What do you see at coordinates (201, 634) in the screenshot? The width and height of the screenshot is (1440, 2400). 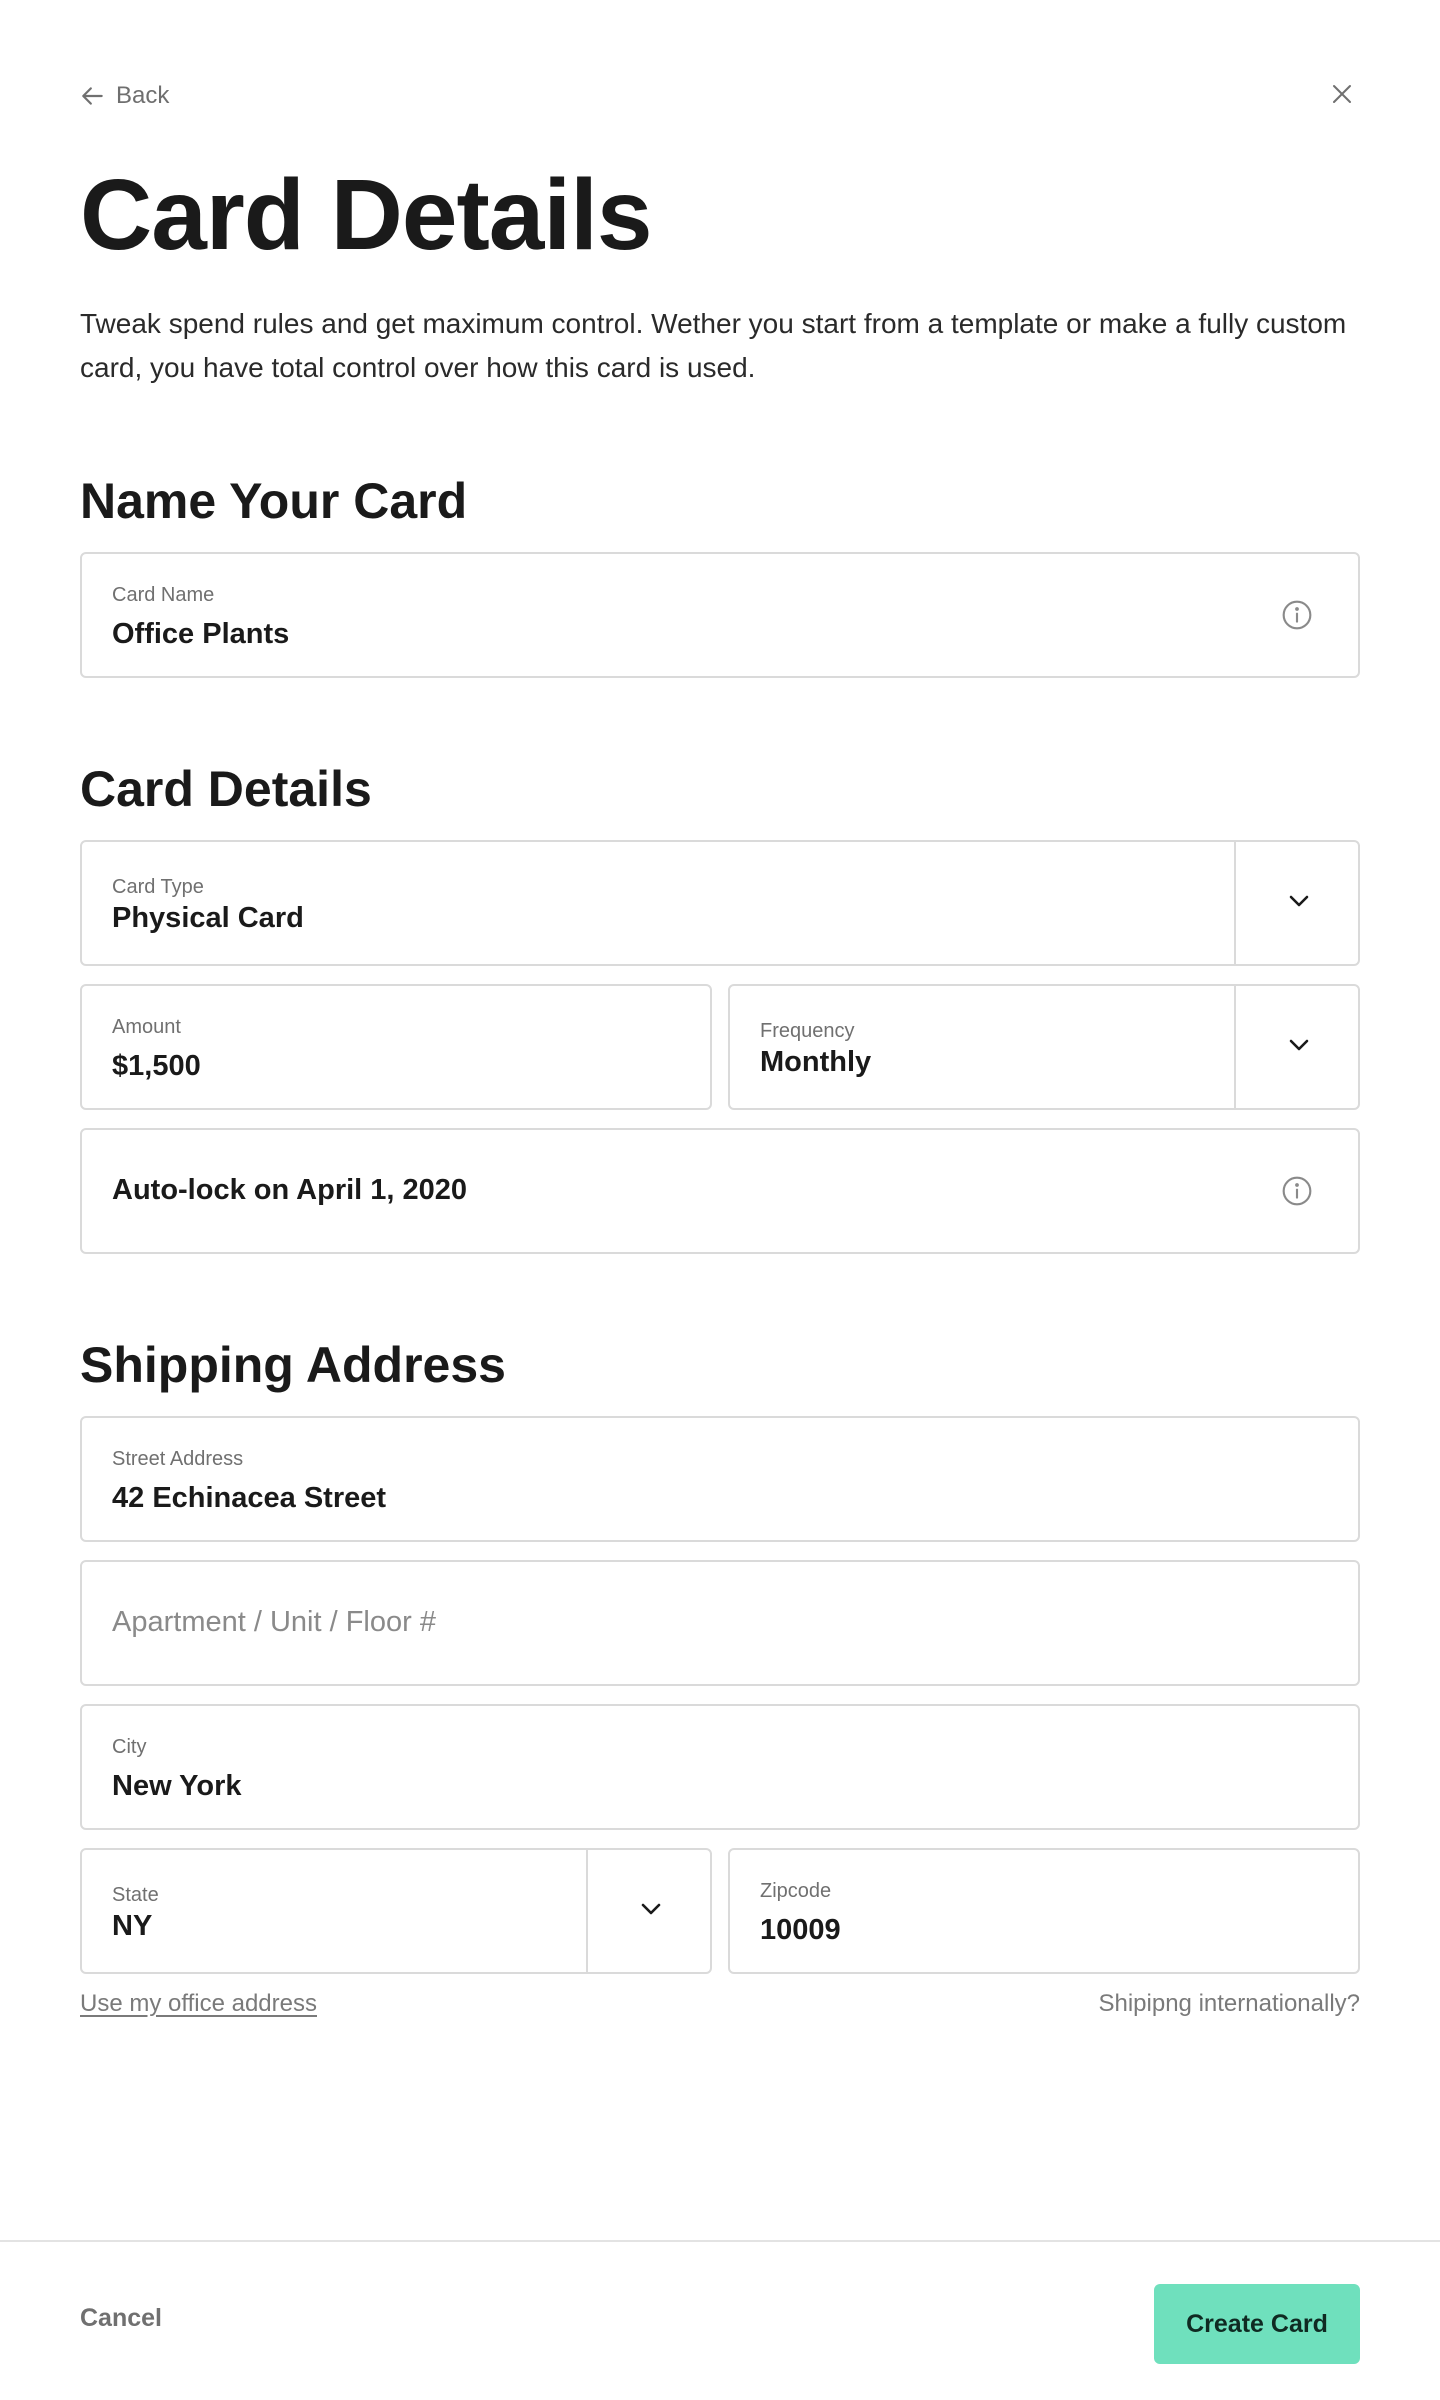 I see `card-name-value: Office Plants` at bounding box center [201, 634].